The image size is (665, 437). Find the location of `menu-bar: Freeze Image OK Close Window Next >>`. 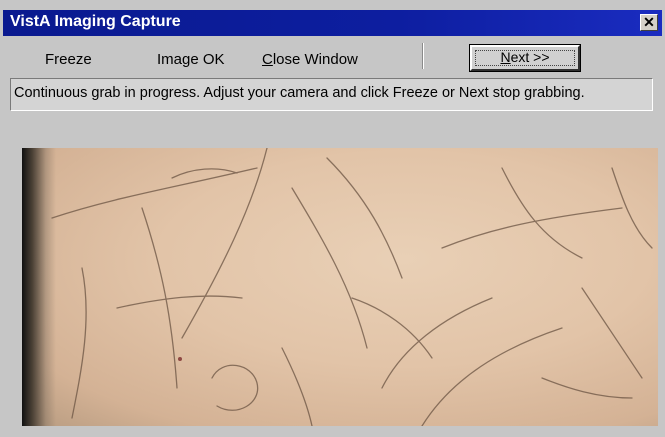

menu-bar: Freeze Image OK Close Window Next >> is located at coordinates (332, 57).